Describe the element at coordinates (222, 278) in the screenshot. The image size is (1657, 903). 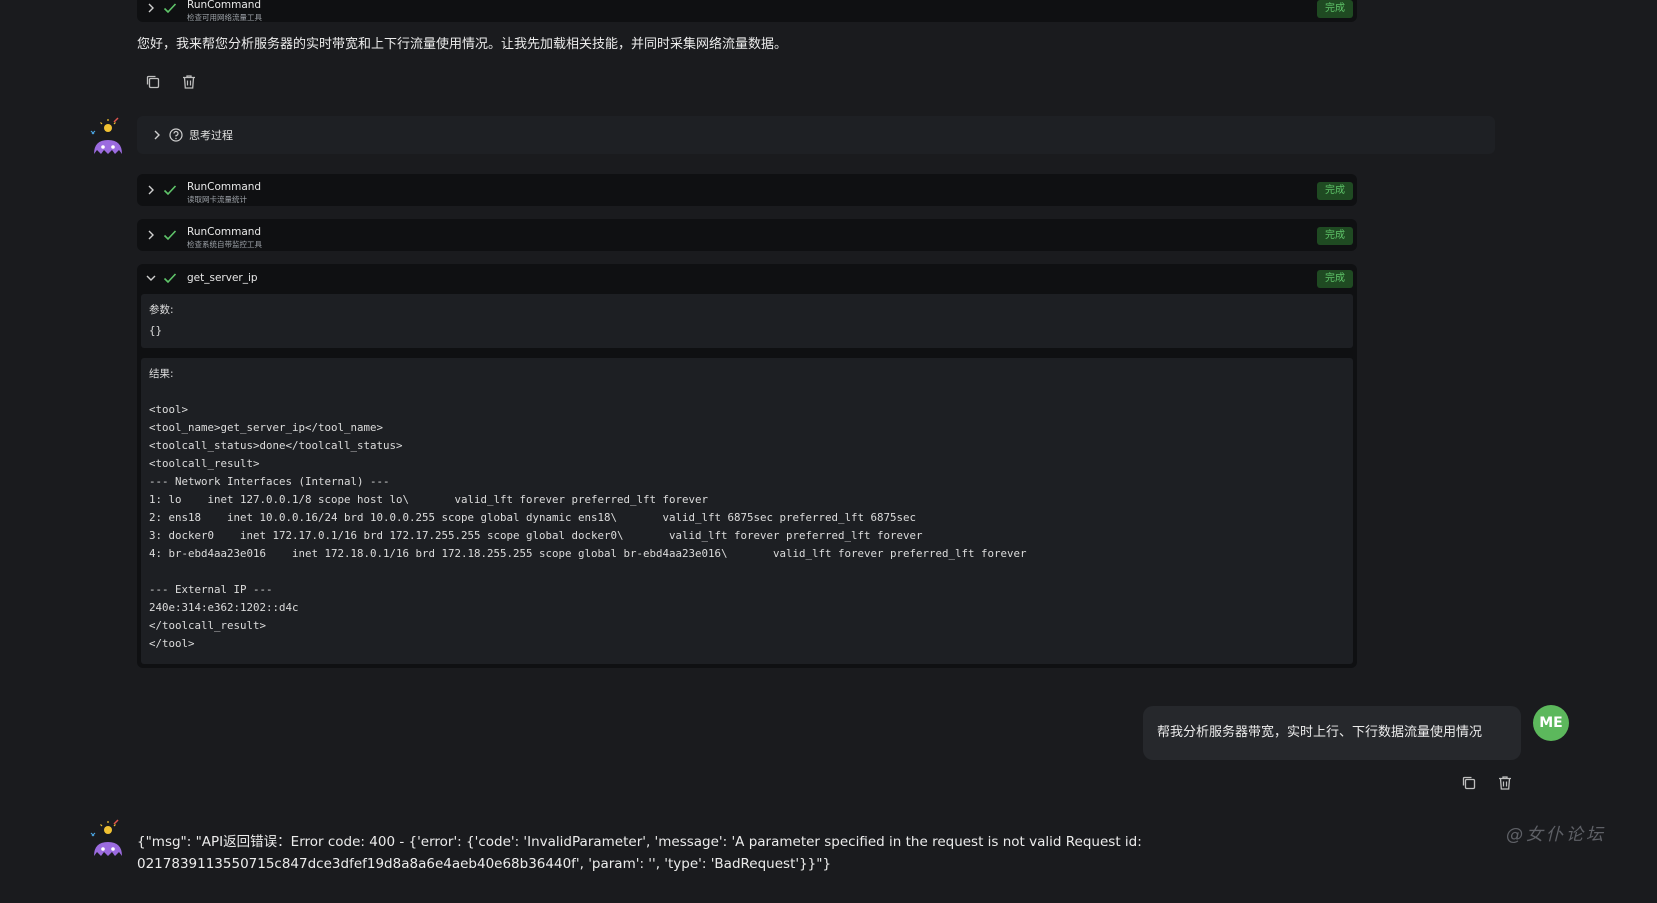
I see `tool-name: get_server_ip` at that location.